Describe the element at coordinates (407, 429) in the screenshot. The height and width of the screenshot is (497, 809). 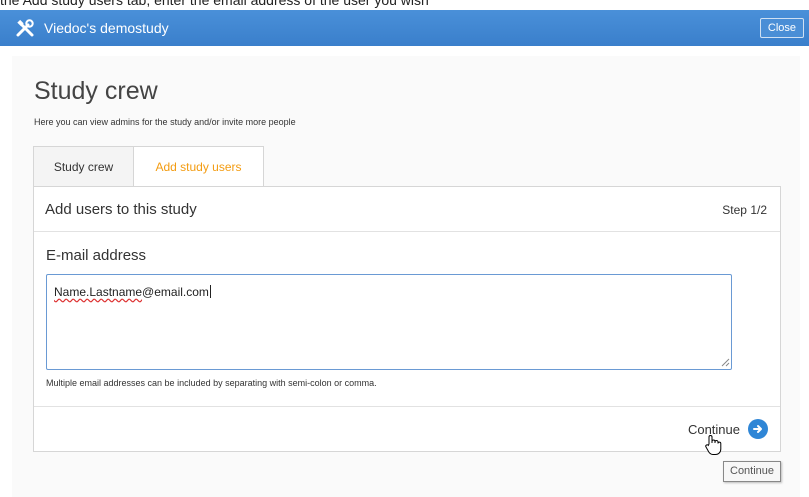
I see `panel-footer: Continue` at that location.